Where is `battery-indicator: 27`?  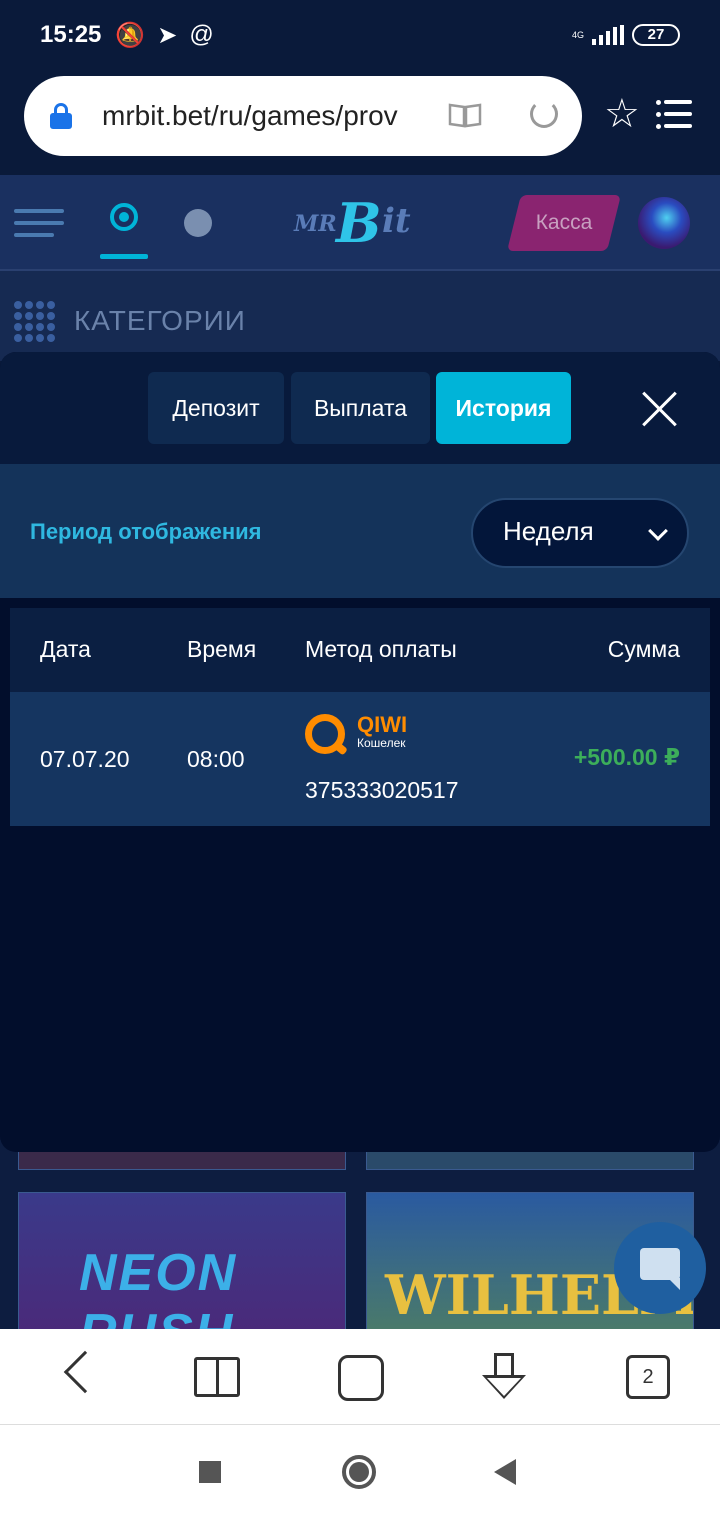 battery-indicator: 27 is located at coordinates (656, 35).